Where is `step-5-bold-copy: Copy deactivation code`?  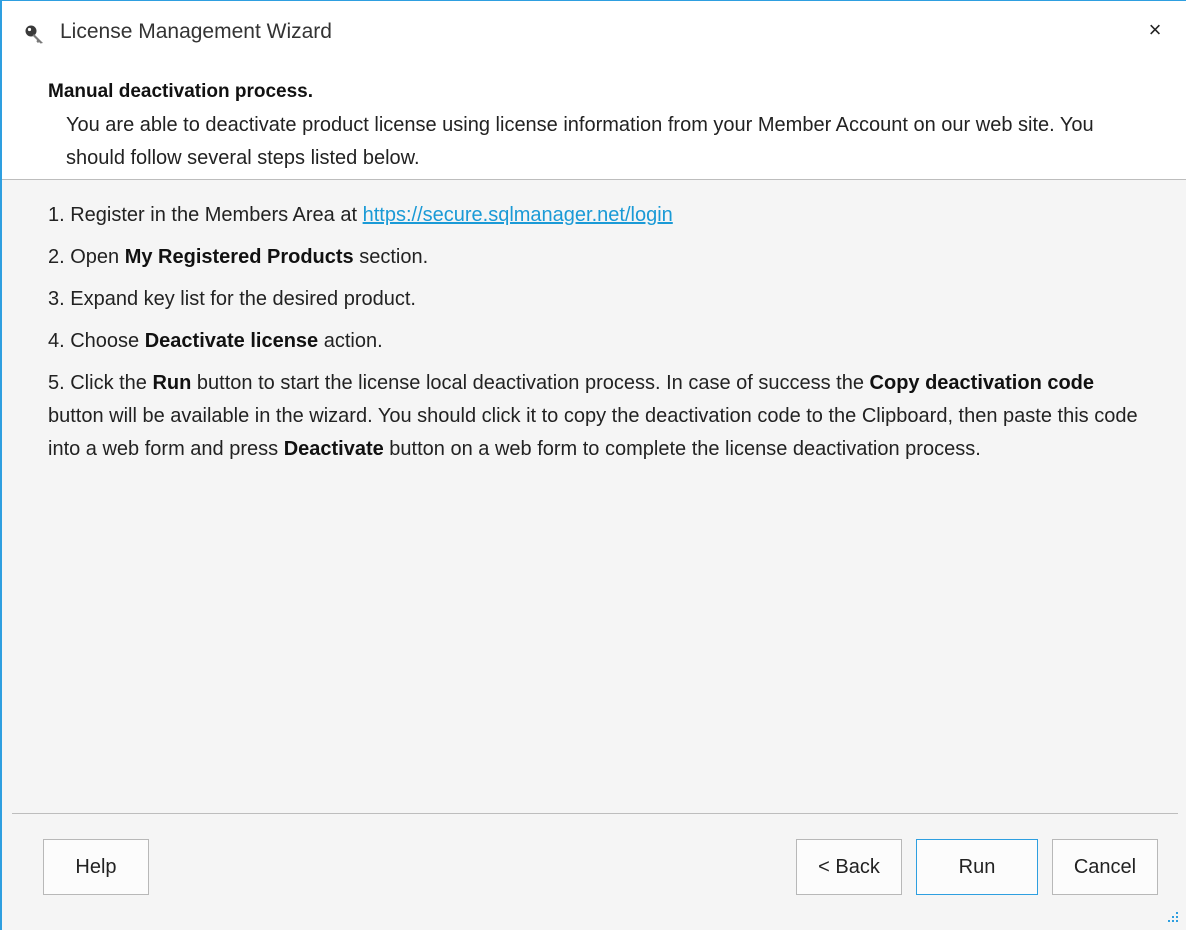
step-5-bold-copy: Copy deactivation code is located at coordinates (982, 383).